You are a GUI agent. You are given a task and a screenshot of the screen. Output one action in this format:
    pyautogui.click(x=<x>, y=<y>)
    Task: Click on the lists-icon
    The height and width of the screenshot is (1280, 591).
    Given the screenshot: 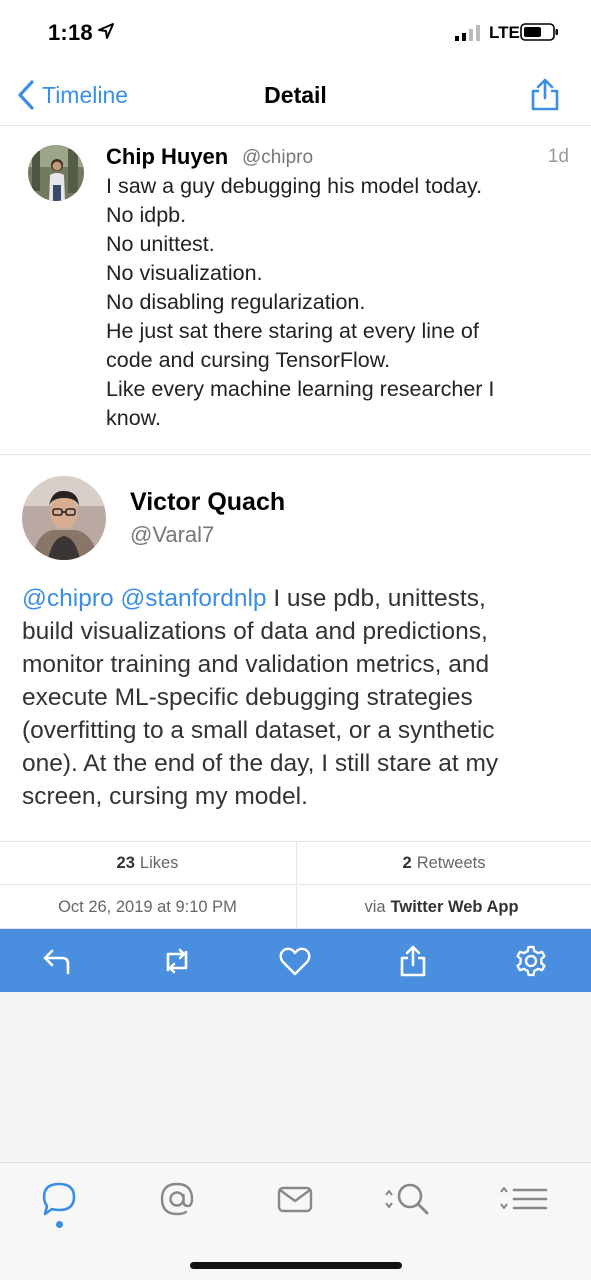 What is the action you would take?
    pyautogui.click(x=524, y=1199)
    